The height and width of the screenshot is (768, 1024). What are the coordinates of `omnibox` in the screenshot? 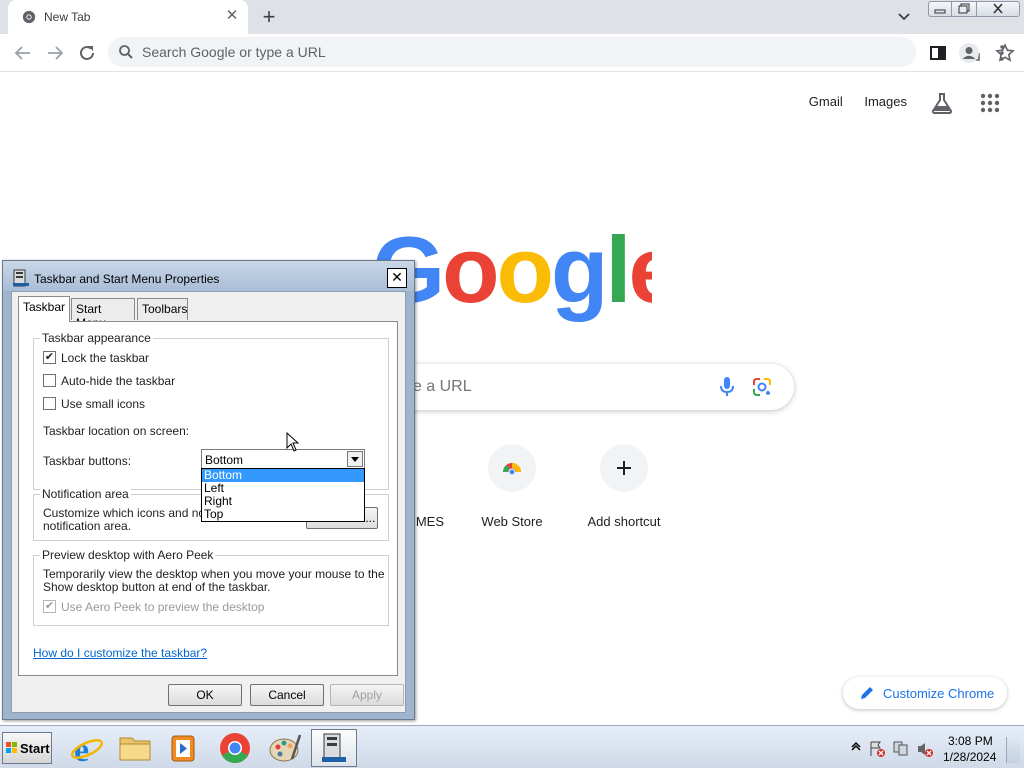 It's located at (561, 52).